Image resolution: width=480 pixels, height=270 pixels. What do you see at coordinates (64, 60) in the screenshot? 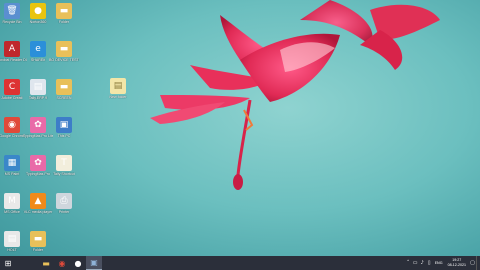
I see `desktop-icon-label: BO DEVICE TESTING` at bounding box center [64, 60].